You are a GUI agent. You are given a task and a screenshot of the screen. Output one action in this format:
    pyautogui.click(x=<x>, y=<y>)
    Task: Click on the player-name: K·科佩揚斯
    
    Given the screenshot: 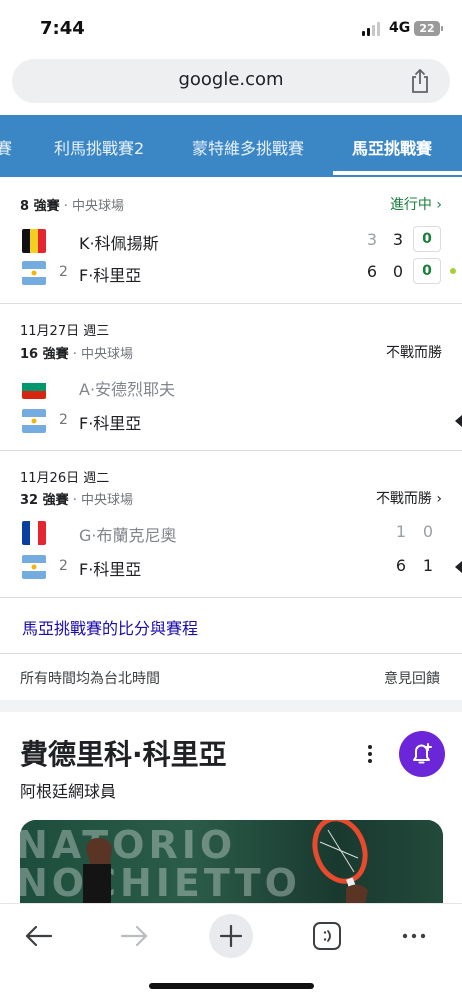 What is the action you would take?
    pyautogui.click(x=119, y=243)
    